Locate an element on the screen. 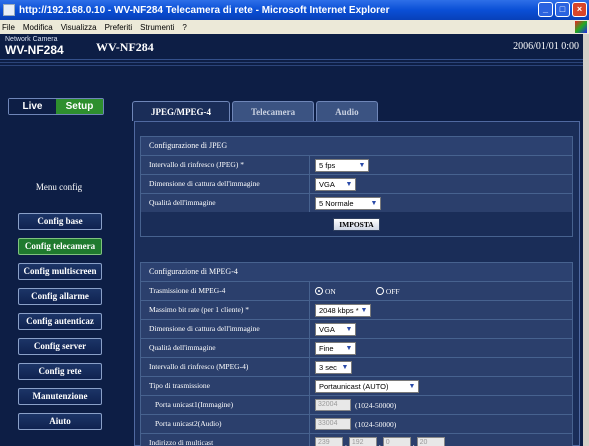 The height and width of the screenshot is (446, 589). nav-config-allarme: Config allarme is located at coordinates (60, 296).